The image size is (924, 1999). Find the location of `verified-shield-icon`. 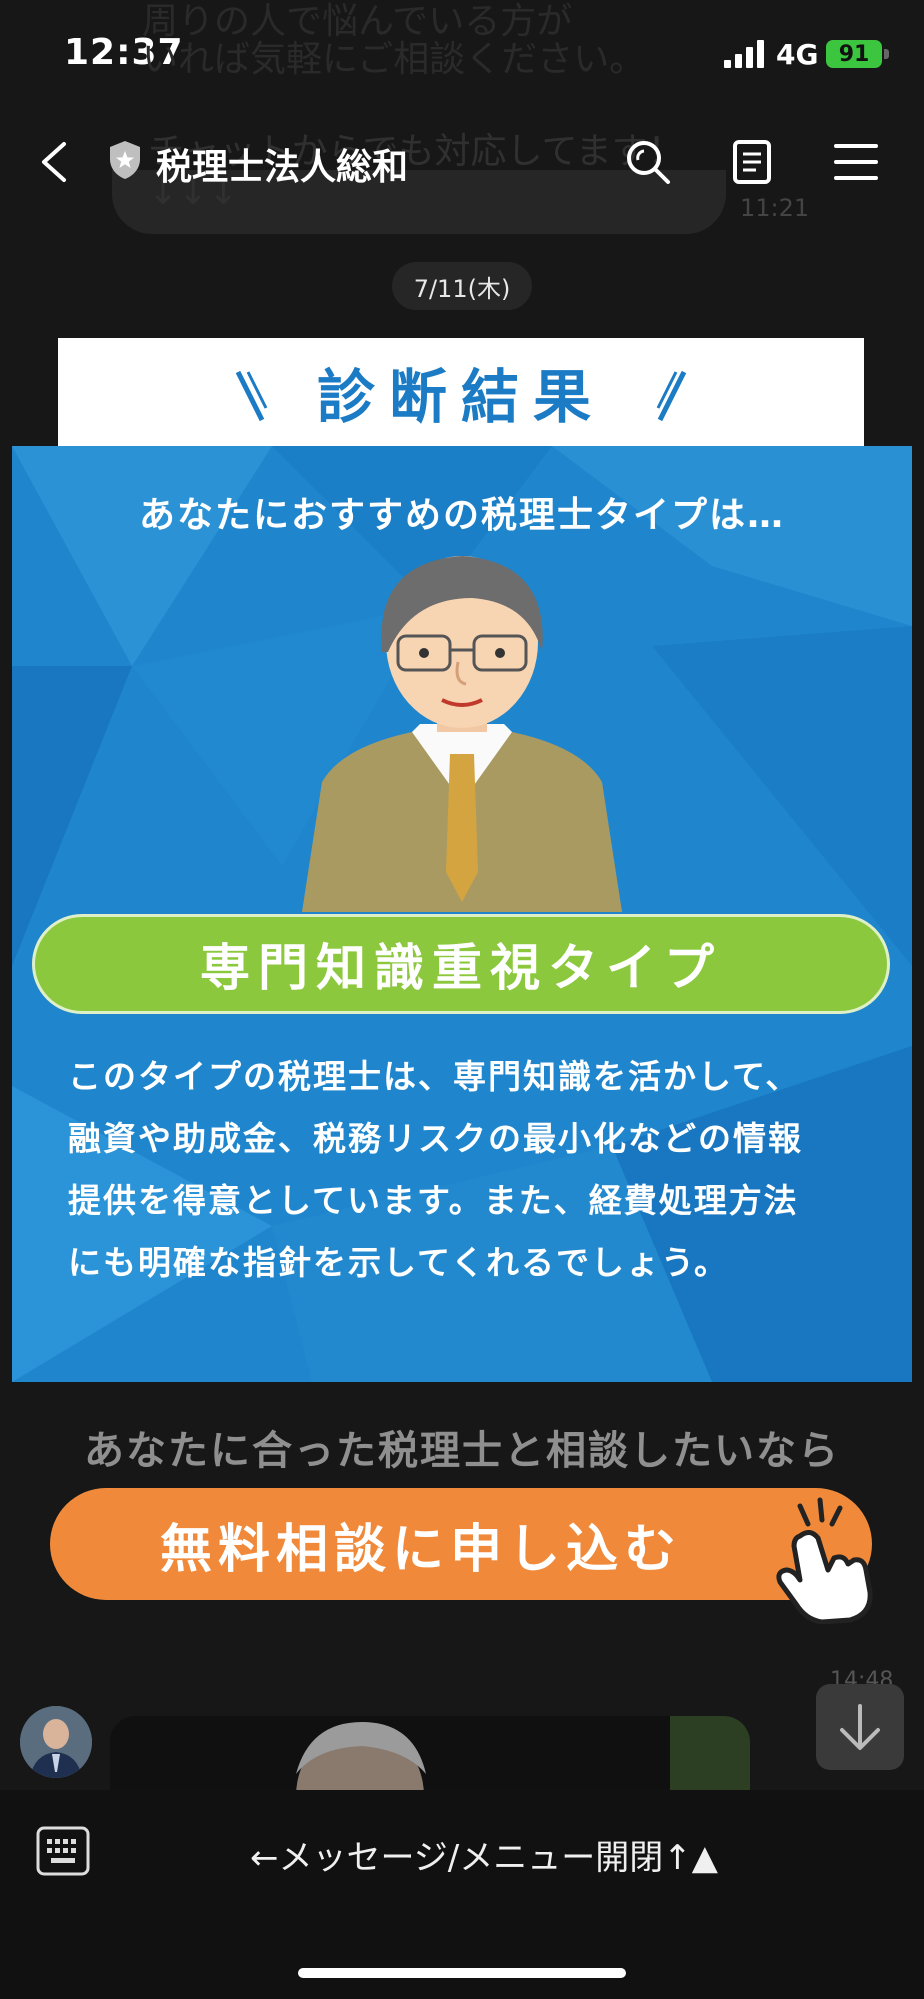

verified-shield-icon is located at coordinates (125, 160).